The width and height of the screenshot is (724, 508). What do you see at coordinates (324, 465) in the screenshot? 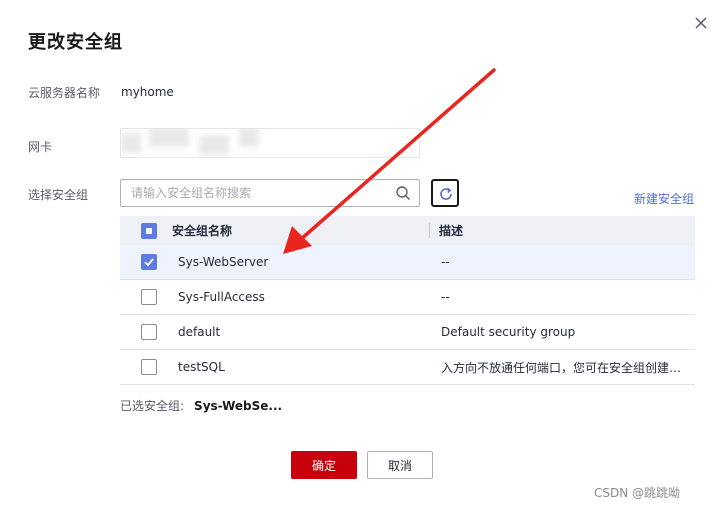
I see `confirm-button: 确定` at bounding box center [324, 465].